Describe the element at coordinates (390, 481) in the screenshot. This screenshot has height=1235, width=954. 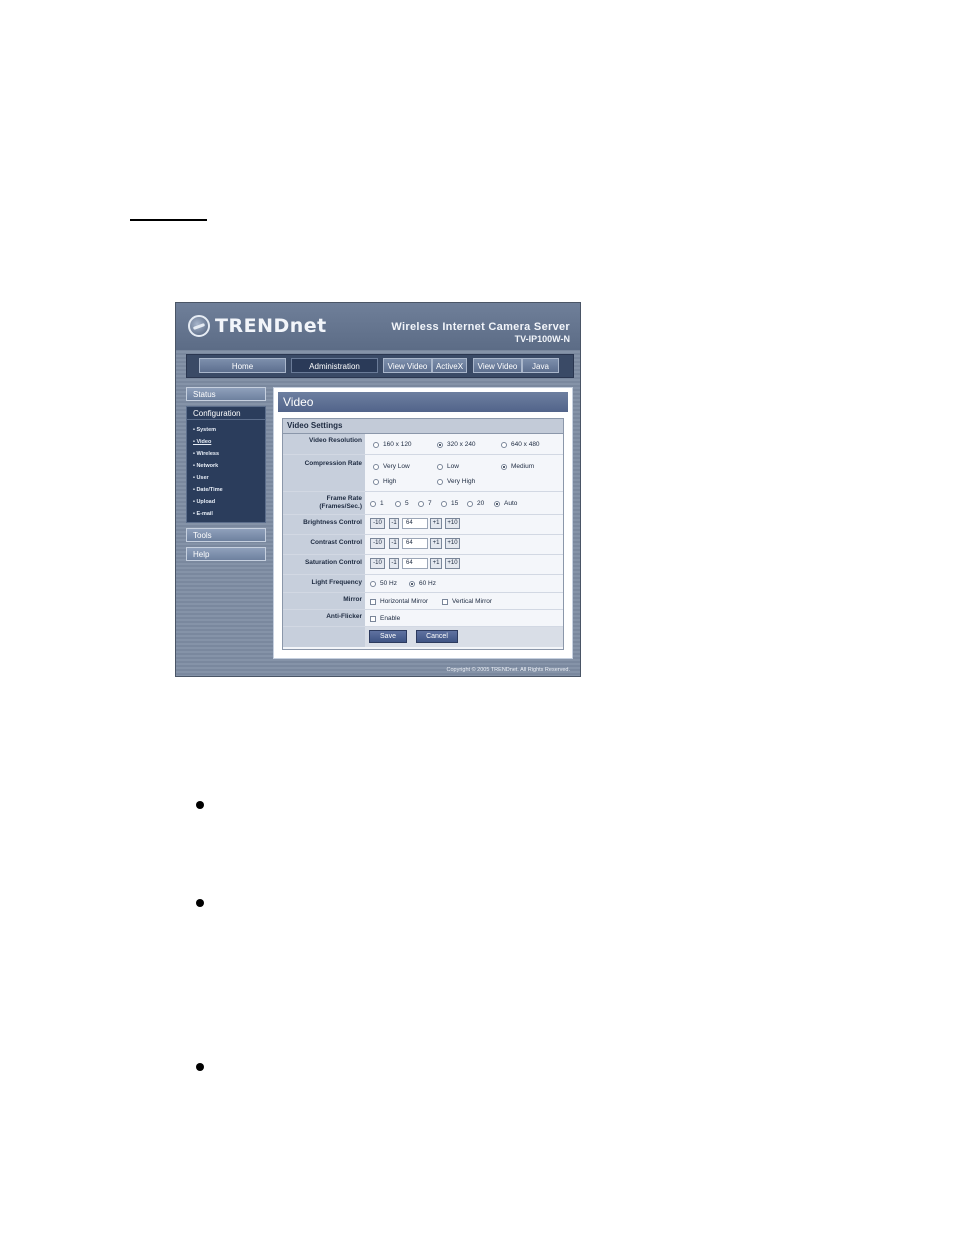
I see `option-label: High` at that location.